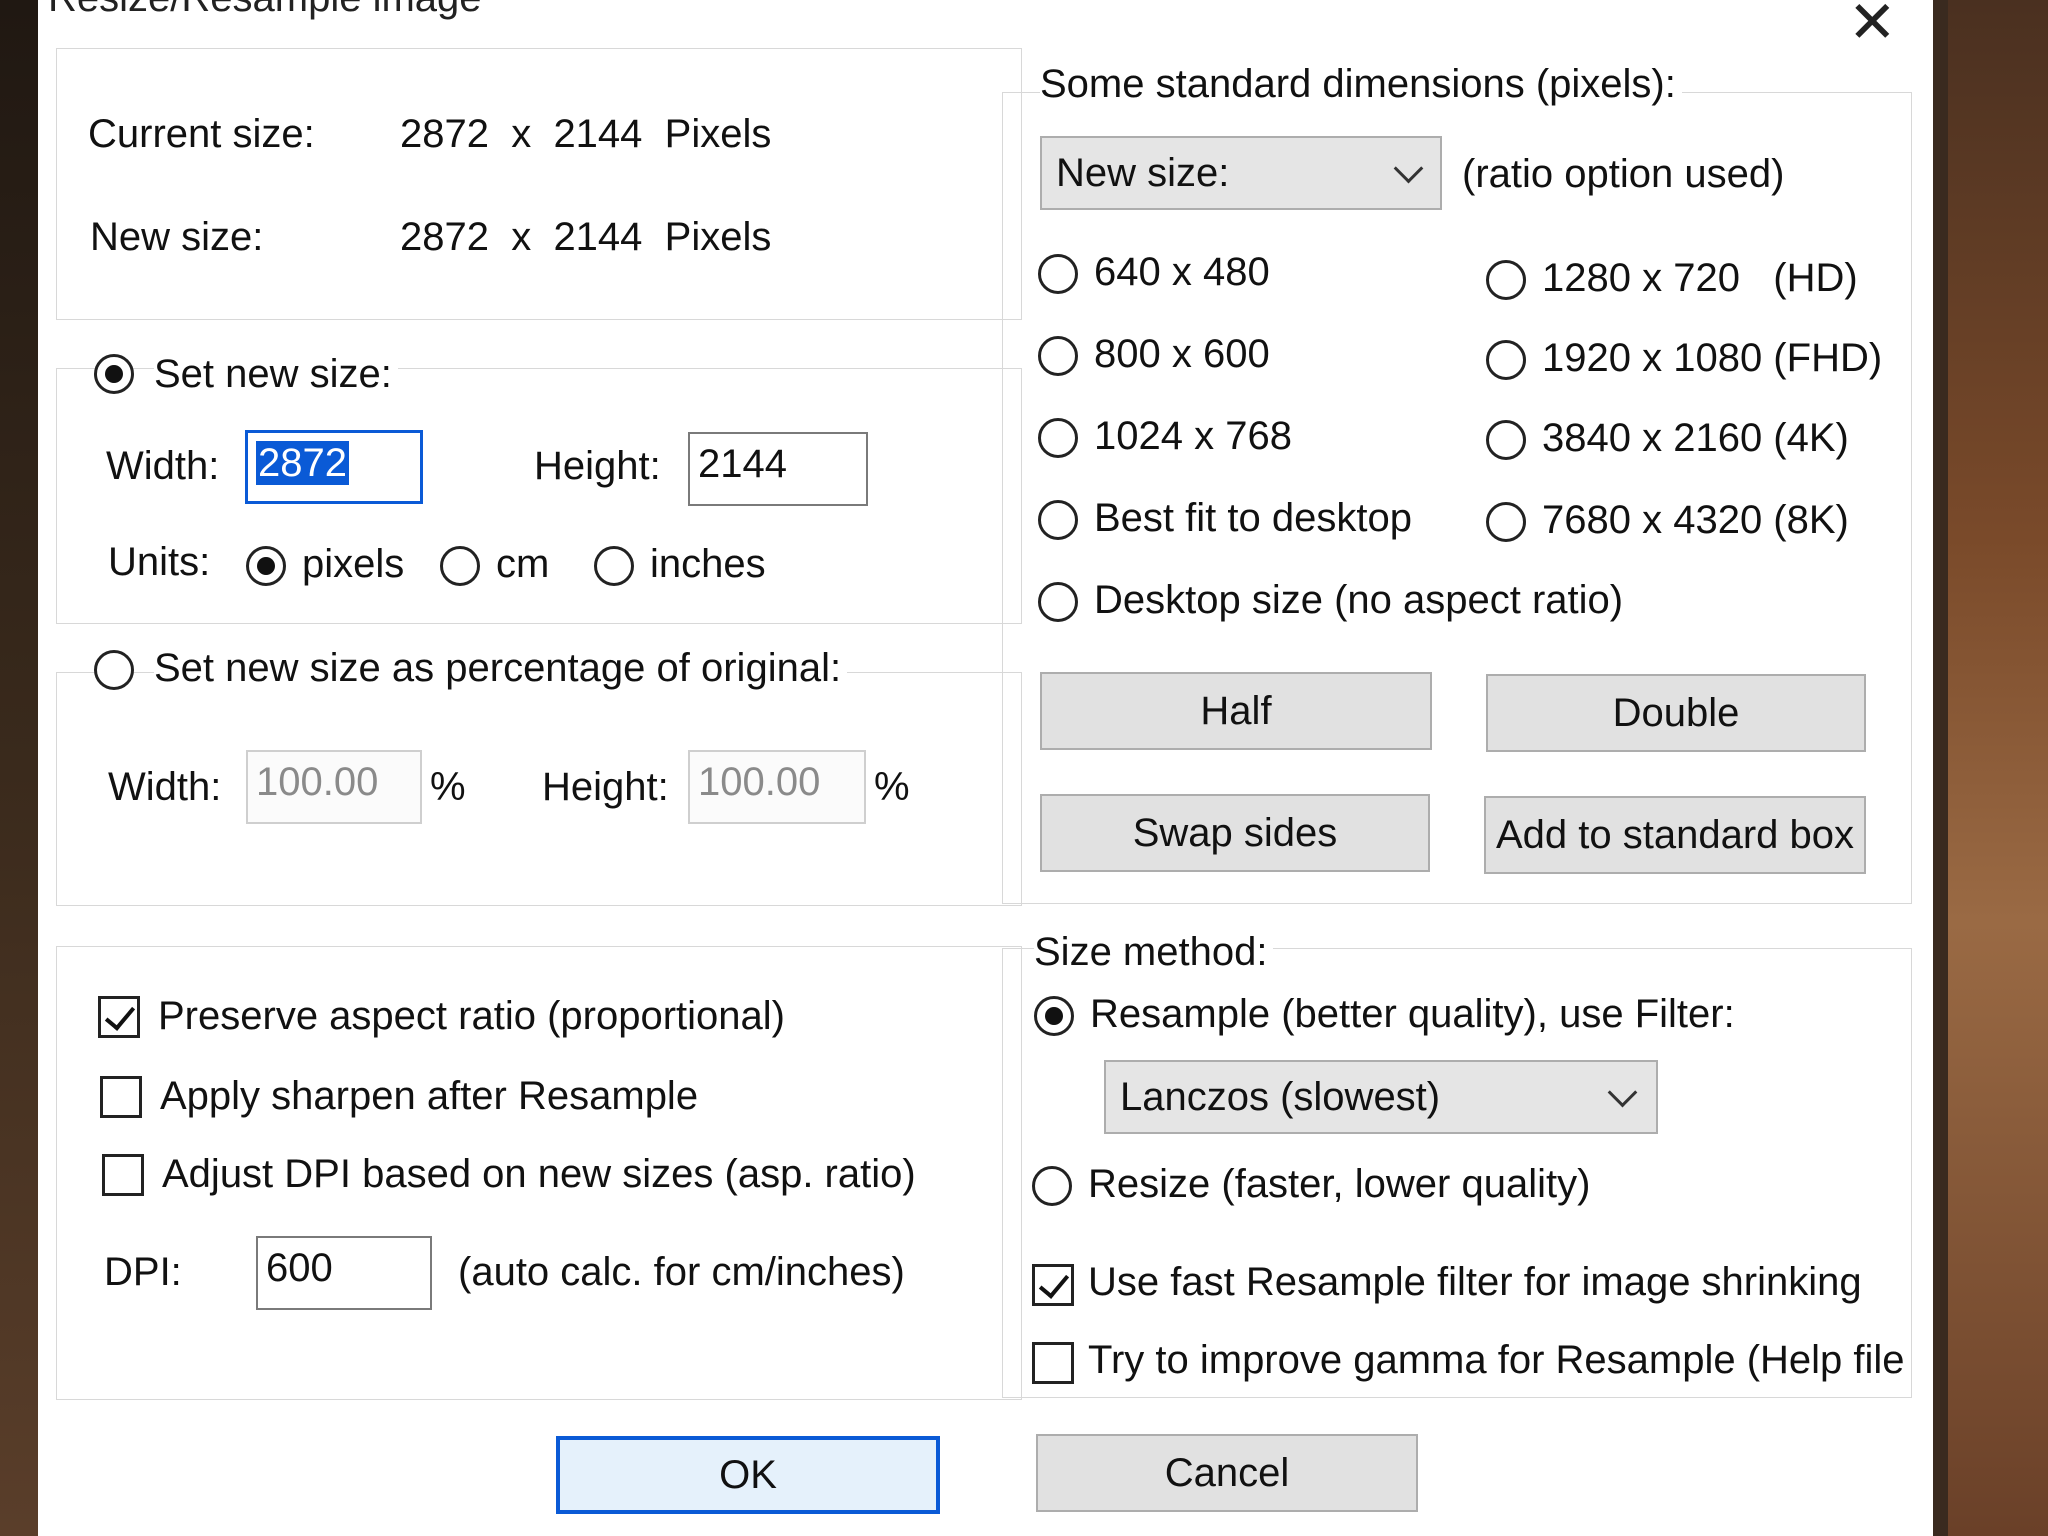 The width and height of the screenshot is (2048, 1536). I want to click on dim-1024-label: 1024 x 768, so click(1193, 436).